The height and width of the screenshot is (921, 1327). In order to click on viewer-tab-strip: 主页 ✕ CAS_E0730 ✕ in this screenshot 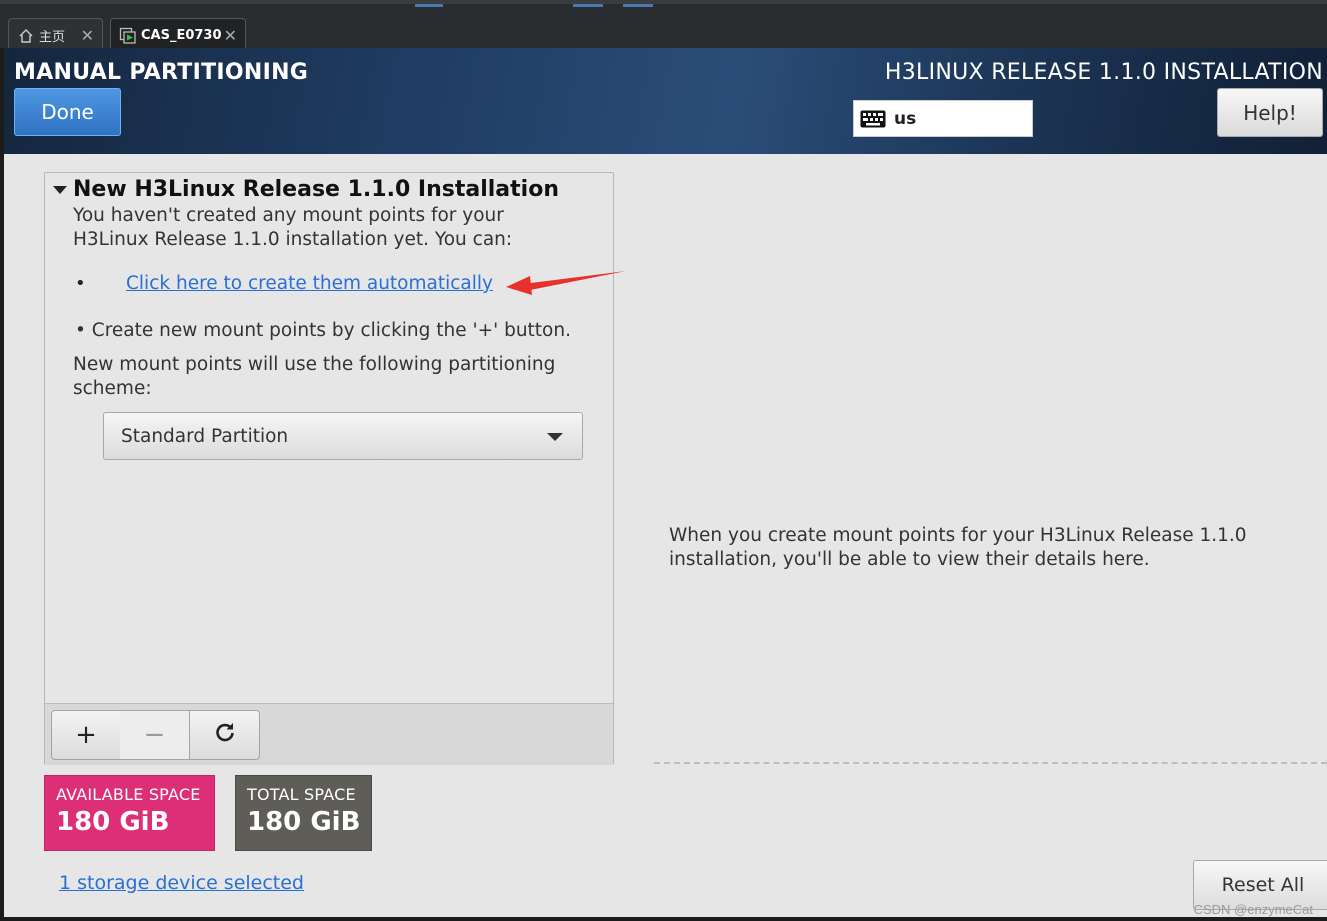, I will do `click(663, 26)`.